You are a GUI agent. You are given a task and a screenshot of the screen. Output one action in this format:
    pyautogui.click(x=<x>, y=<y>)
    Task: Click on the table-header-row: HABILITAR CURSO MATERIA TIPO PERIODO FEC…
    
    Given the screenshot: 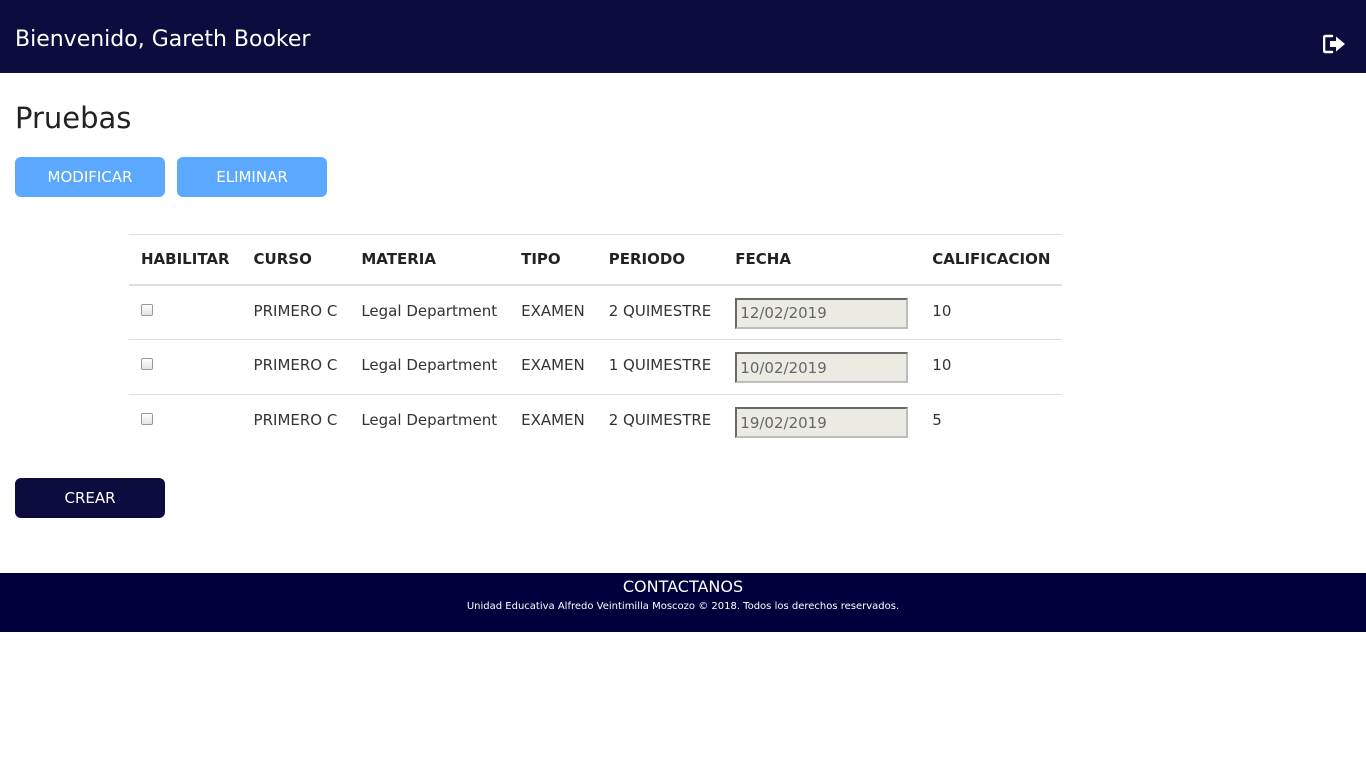 What is the action you would take?
    pyautogui.click(x=596, y=259)
    